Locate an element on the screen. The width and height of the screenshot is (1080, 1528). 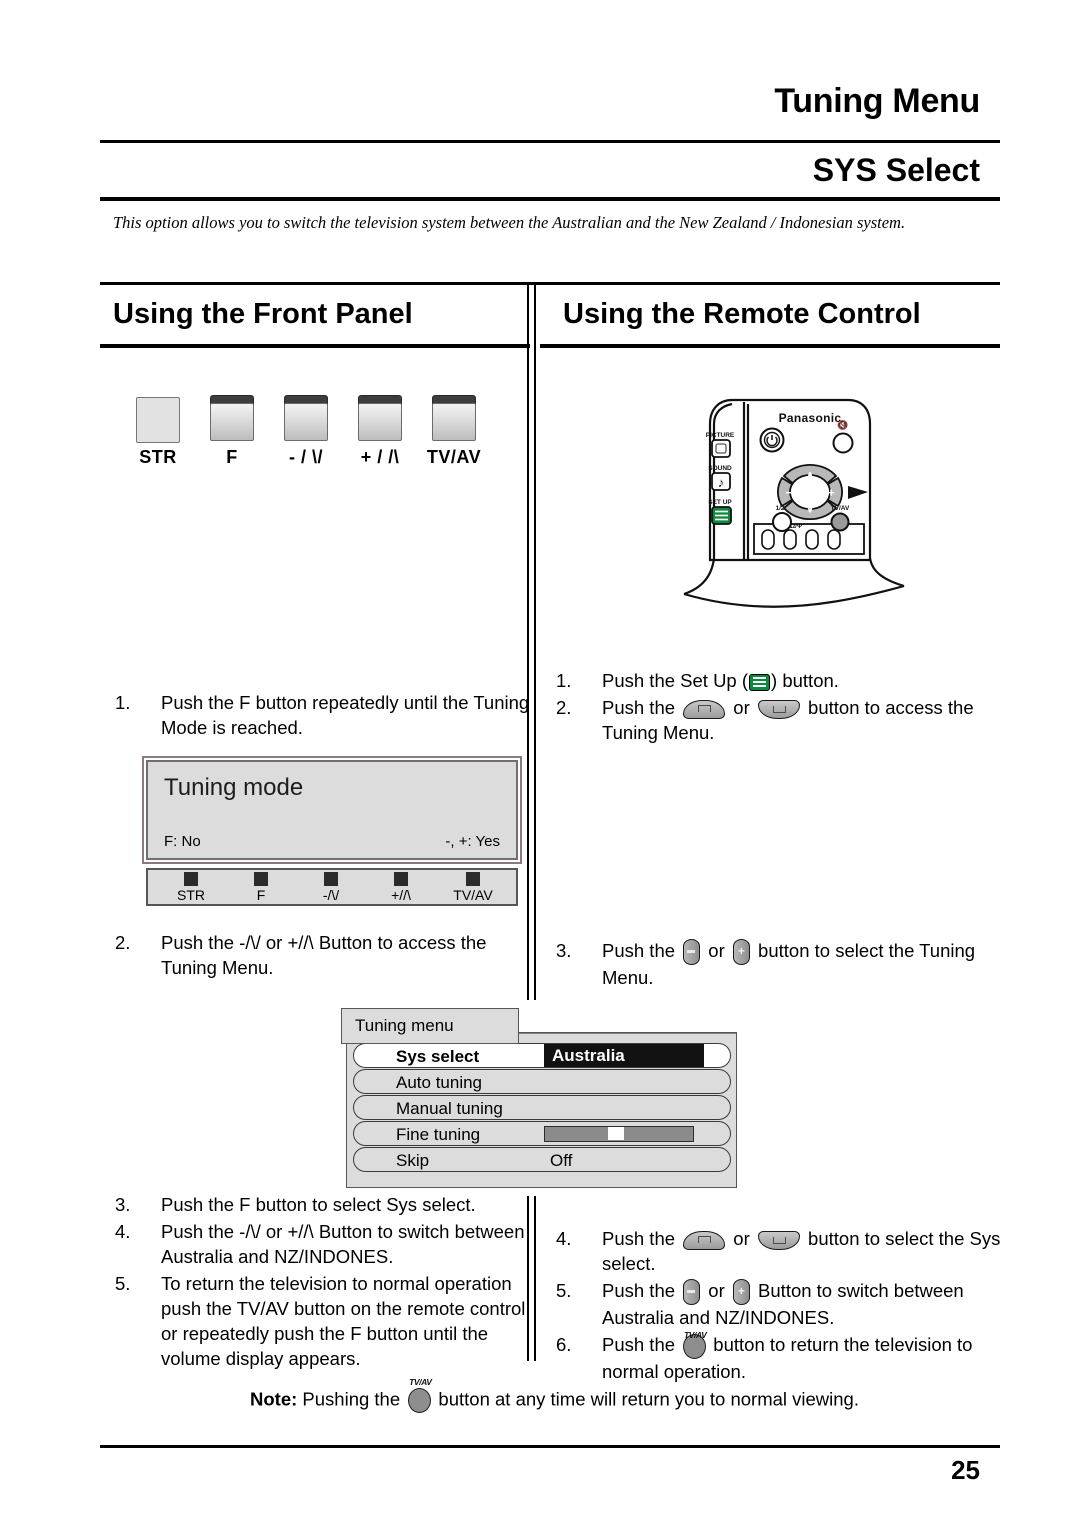
button-bar-item: STR is located at coordinates (191, 887).